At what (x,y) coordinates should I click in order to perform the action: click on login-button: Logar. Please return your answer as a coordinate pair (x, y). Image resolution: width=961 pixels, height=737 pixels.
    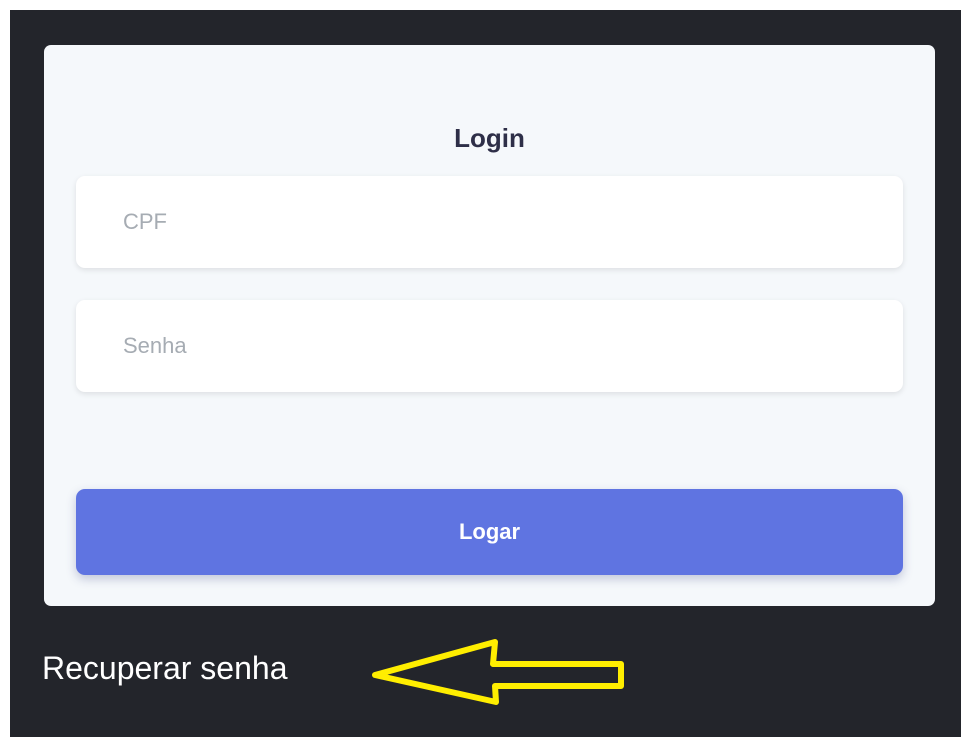
    Looking at the image, I should click on (489, 532).